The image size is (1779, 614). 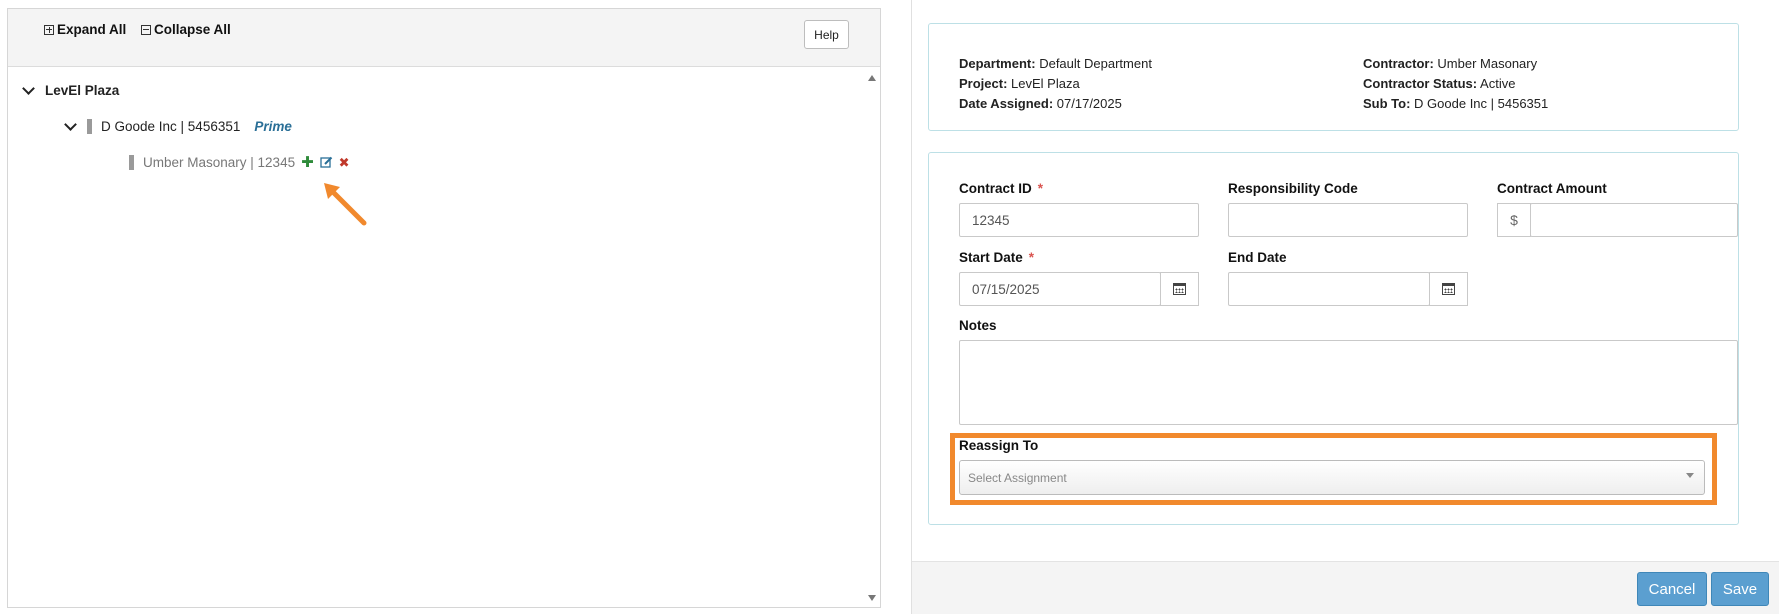 What do you see at coordinates (1345, 587) in the screenshot?
I see `form-footer: Cancel Save` at bounding box center [1345, 587].